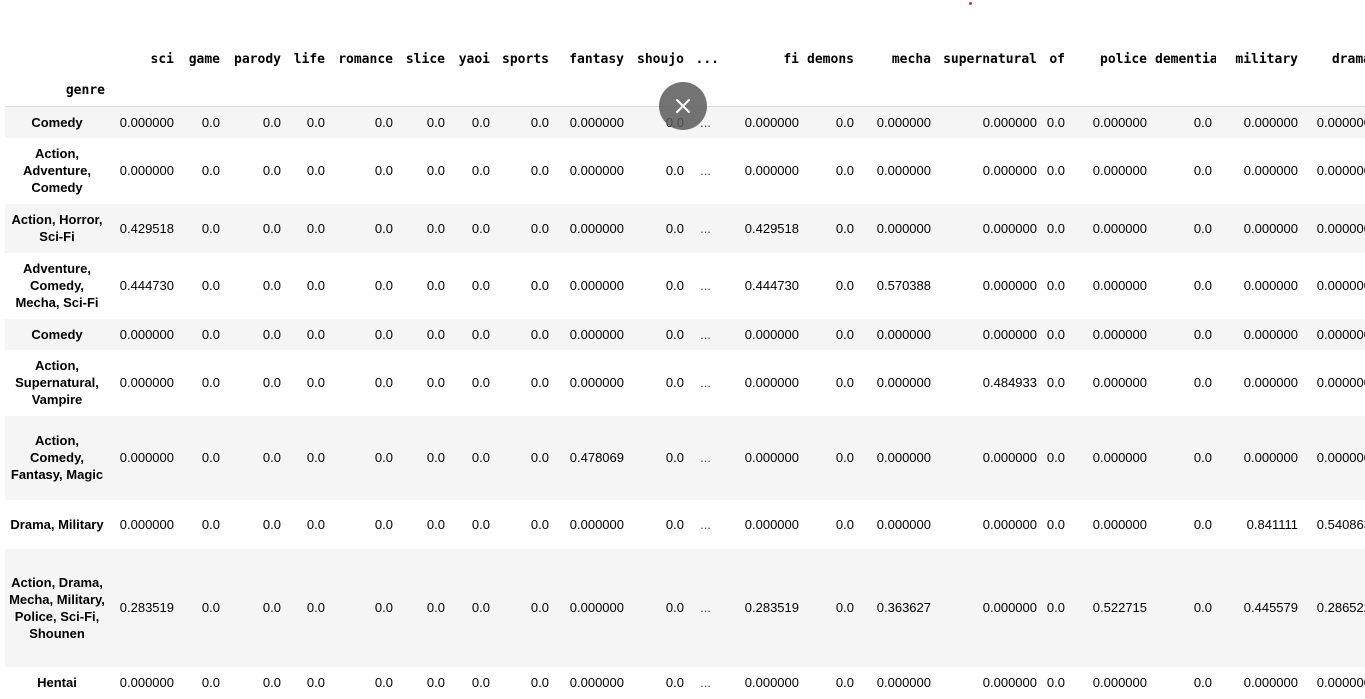  I want to click on column-header: sci, so click(162, 59).